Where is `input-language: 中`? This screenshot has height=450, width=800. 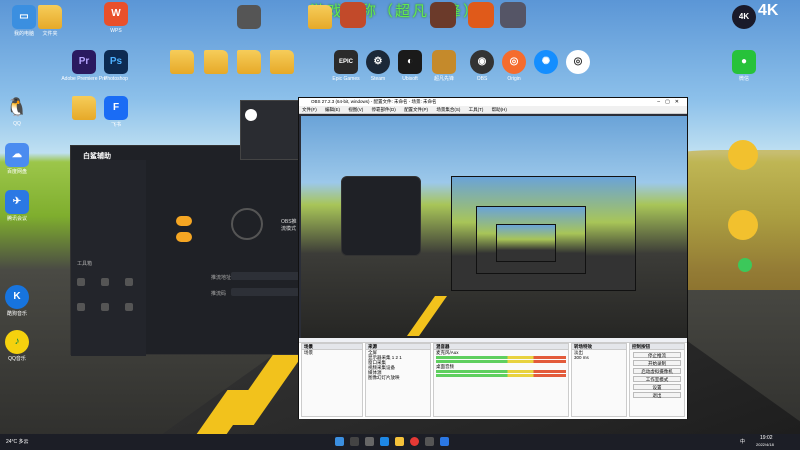 input-language: 中 is located at coordinates (742, 441).